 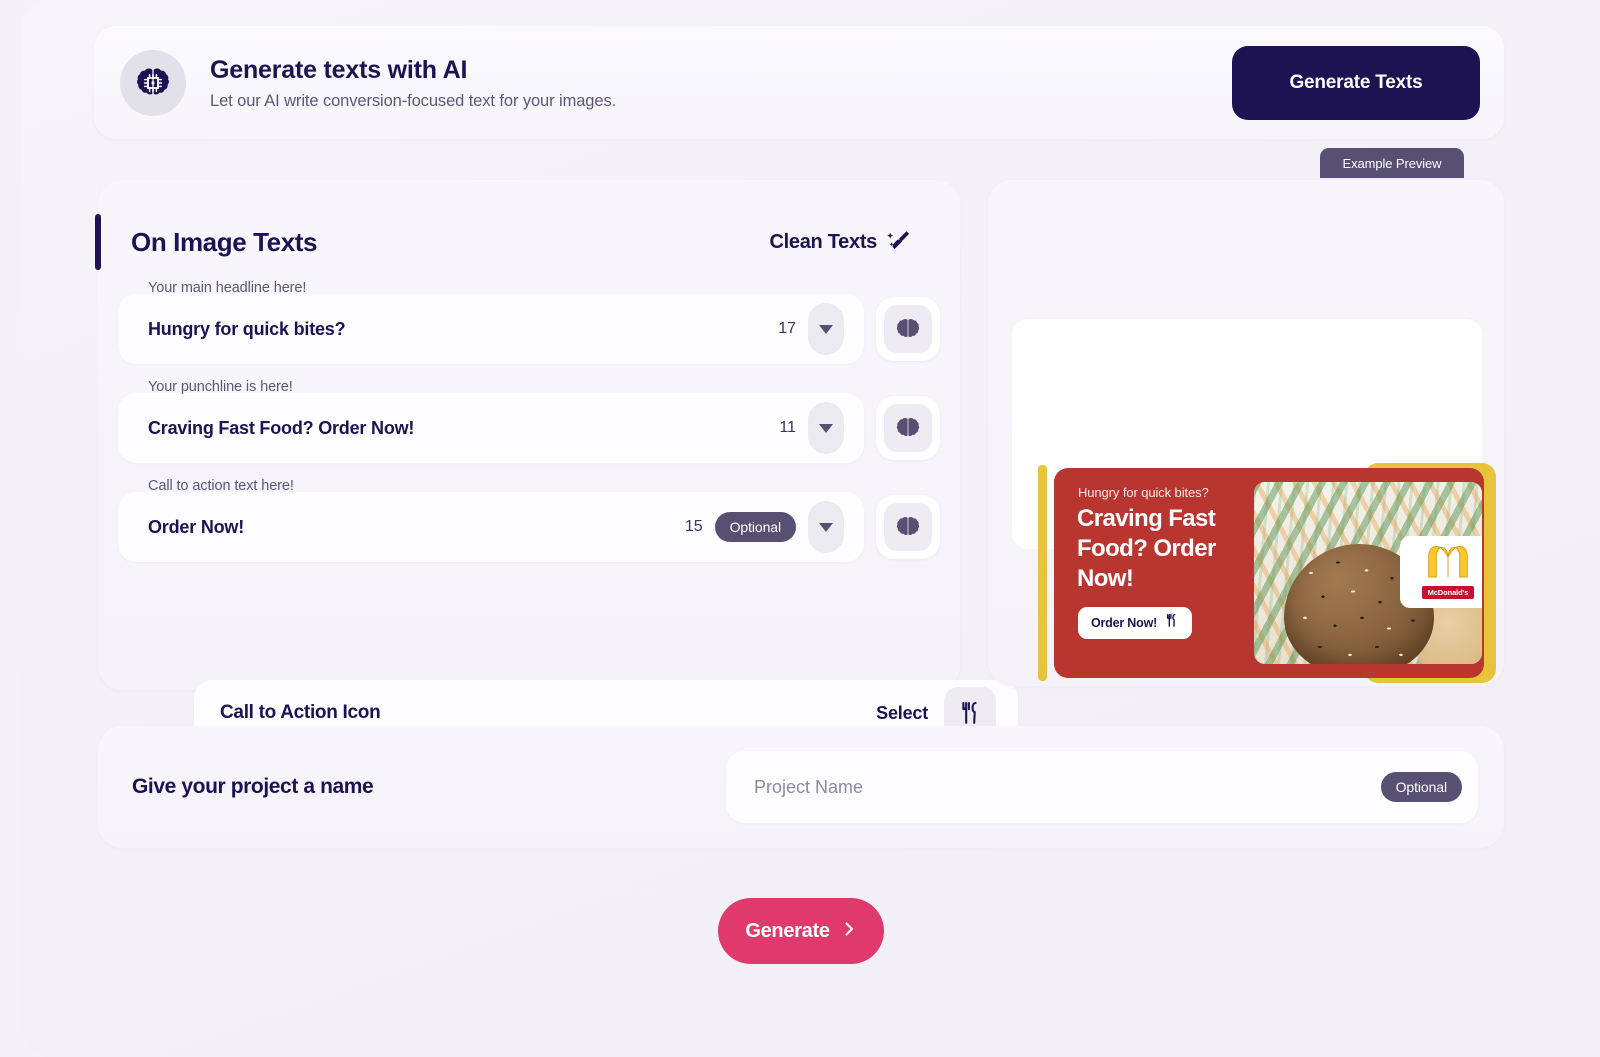 I want to click on generate-button-label: Generate, so click(x=787, y=930).